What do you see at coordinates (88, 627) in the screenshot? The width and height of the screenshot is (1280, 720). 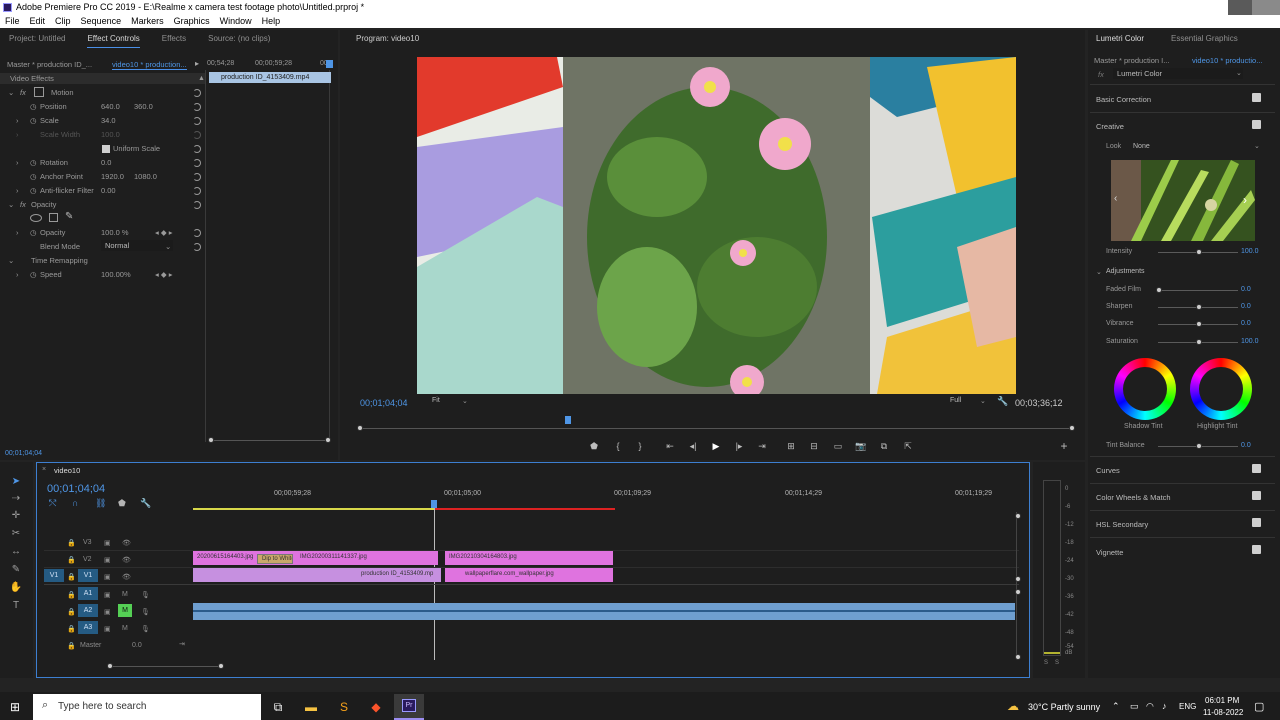 I see `track-name: A3` at bounding box center [88, 627].